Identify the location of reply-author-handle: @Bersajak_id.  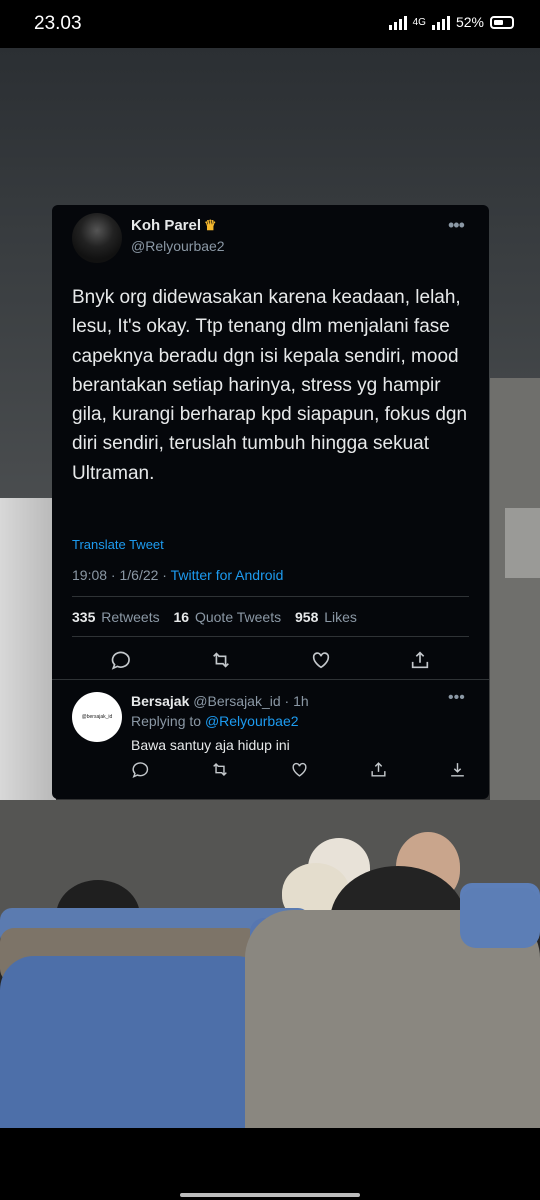
(236, 701).